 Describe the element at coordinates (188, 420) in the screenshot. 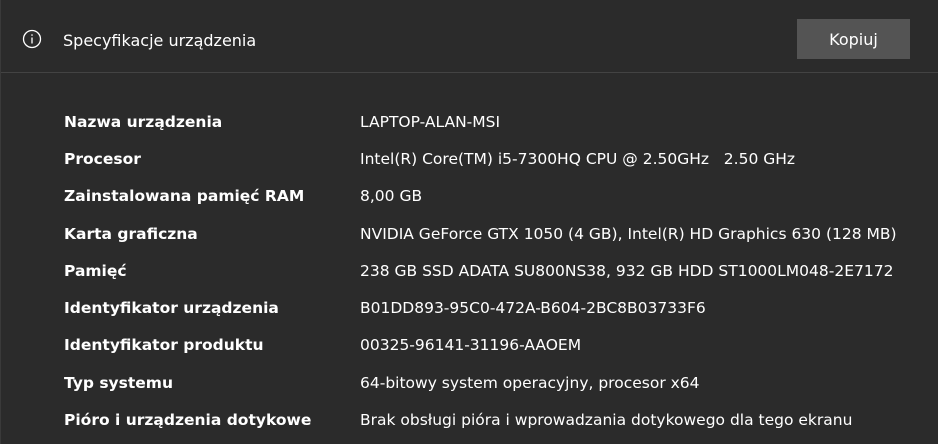

I see `spec-label: Pióro i urządzenia dotykowe` at that location.